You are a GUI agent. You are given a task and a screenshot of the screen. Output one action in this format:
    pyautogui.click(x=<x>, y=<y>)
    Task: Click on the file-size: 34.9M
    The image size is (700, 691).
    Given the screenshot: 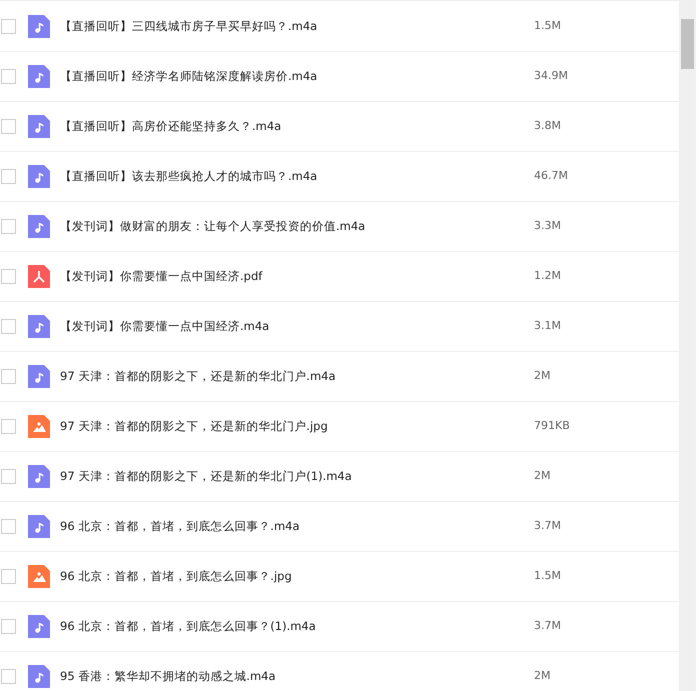 What is the action you would take?
    pyautogui.click(x=551, y=76)
    